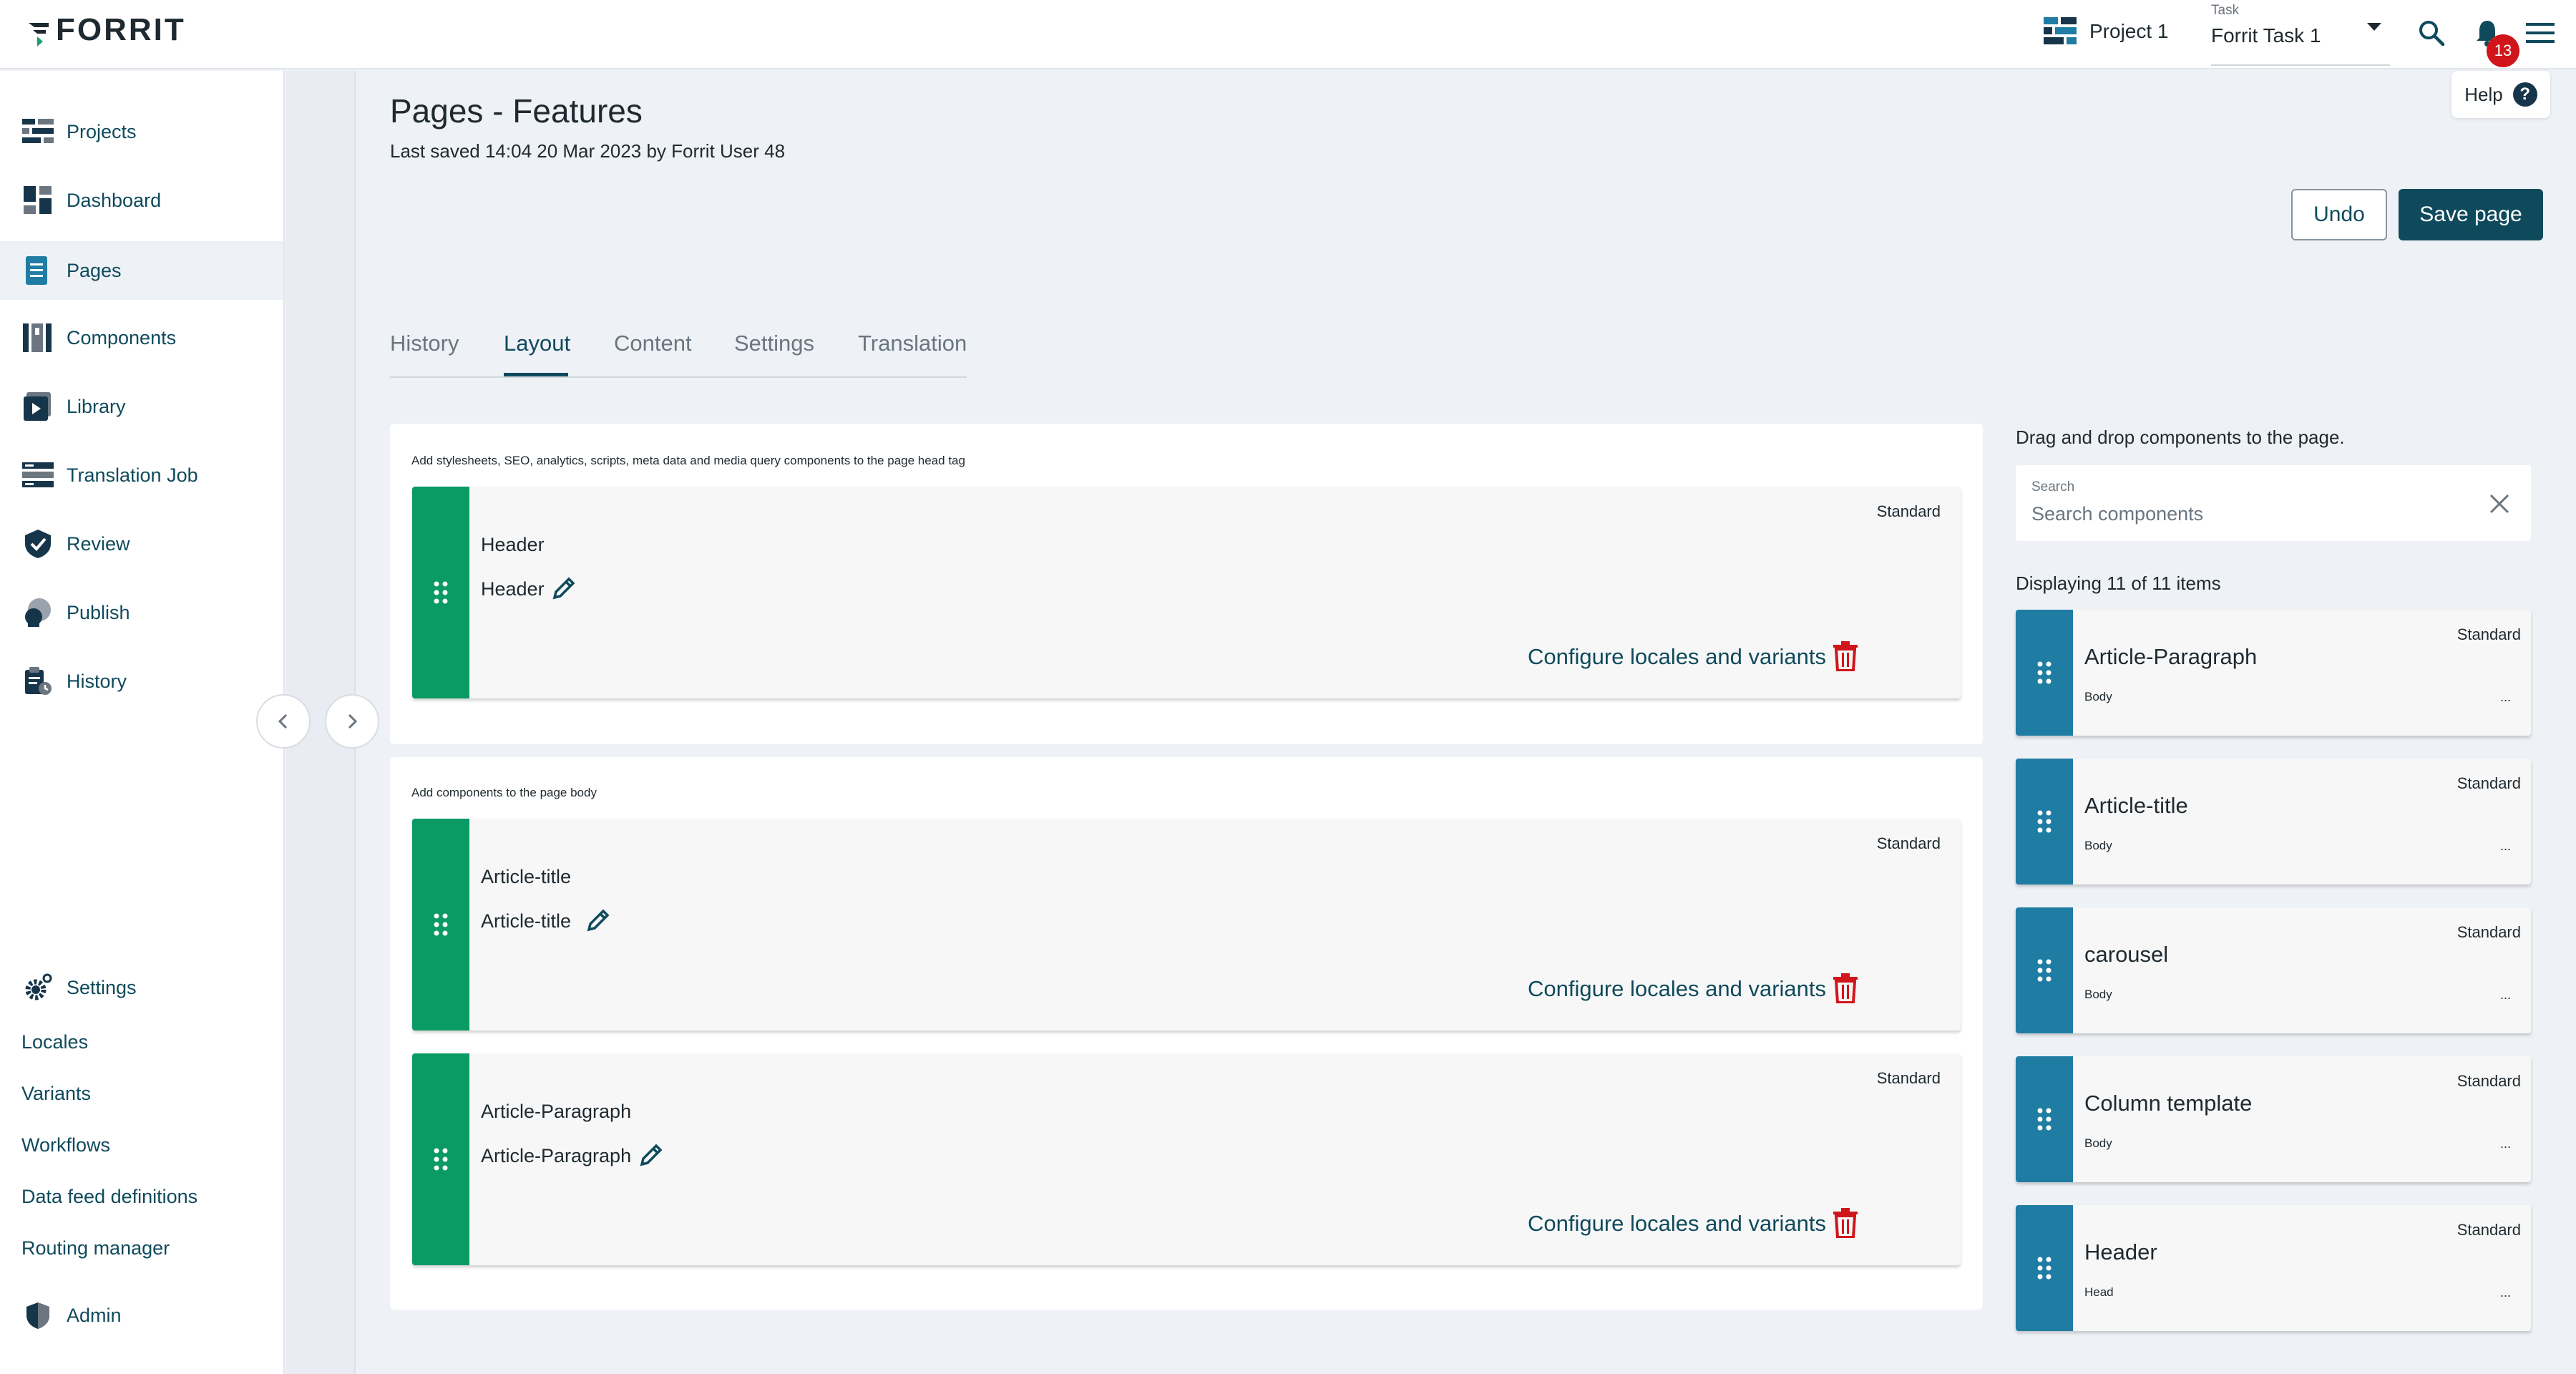 This screenshot has height=1374, width=2576. I want to click on search-caption: Search, so click(2053, 486).